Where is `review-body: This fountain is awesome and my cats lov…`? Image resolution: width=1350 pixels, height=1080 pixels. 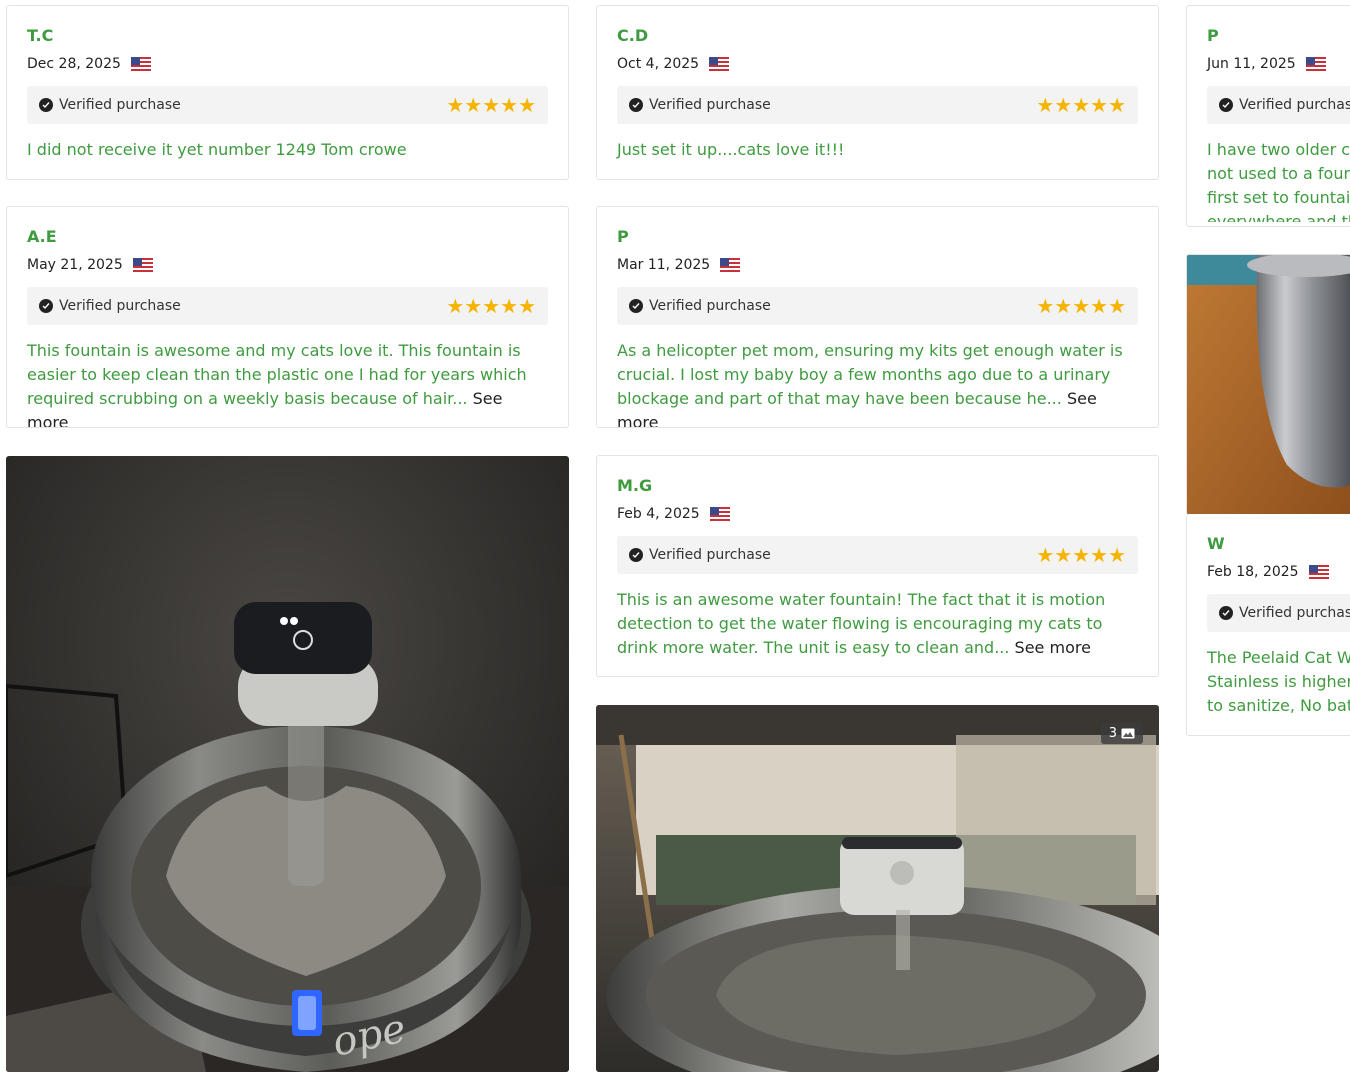
review-body: This fountain is awesome and my cats lov… is located at coordinates (277, 374).